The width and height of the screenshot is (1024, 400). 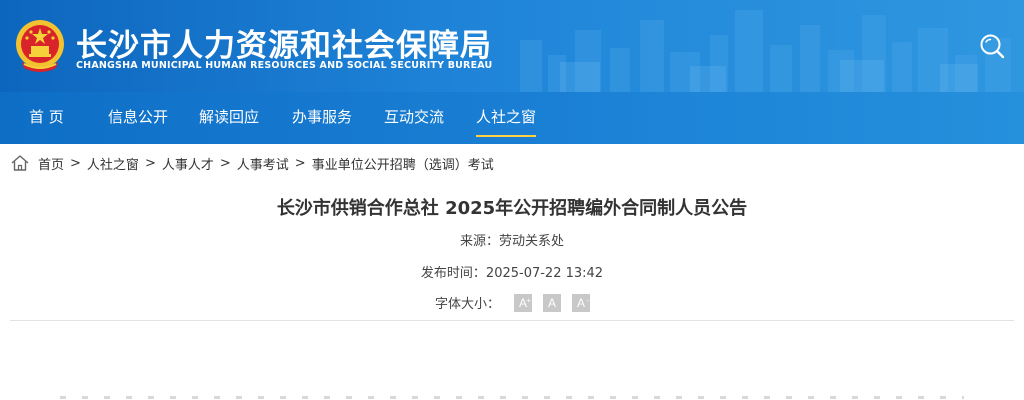 I want to click on font-size-default-button: A, so click(x=552, y=302).